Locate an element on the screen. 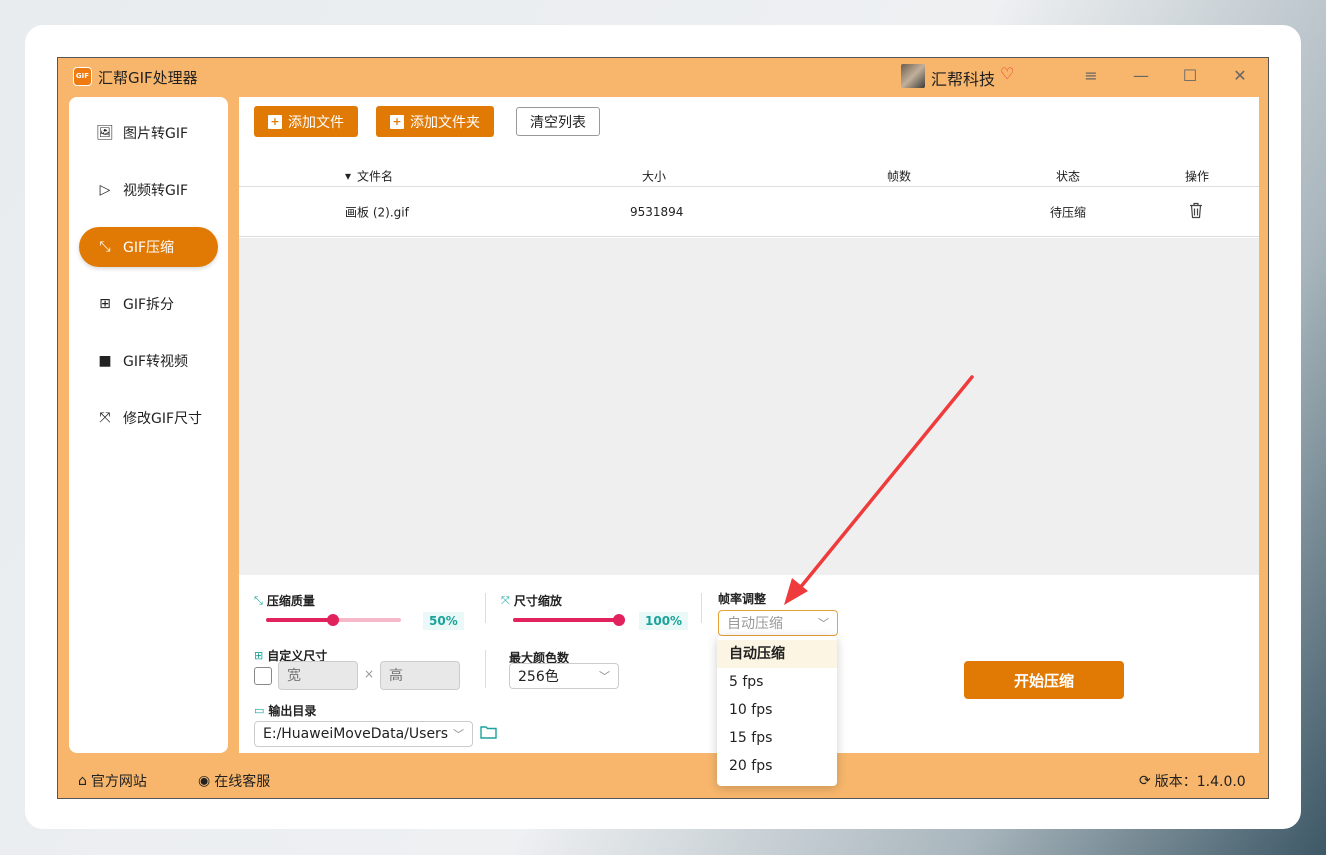 This screenshot has height=855, width=1326. online-service-link: ◉ 在线客服 is located at coordinates (234, 781).